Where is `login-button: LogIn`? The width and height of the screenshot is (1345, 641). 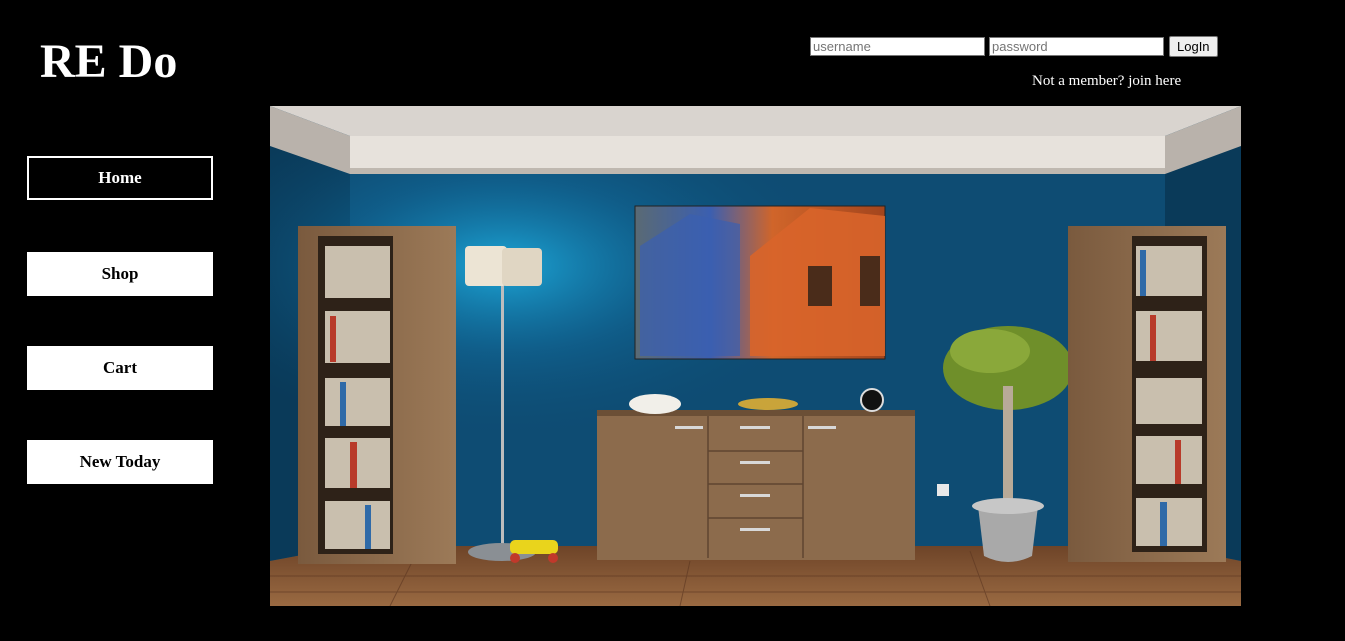 login-button: LogIn is located at coordinates (1193, 46).